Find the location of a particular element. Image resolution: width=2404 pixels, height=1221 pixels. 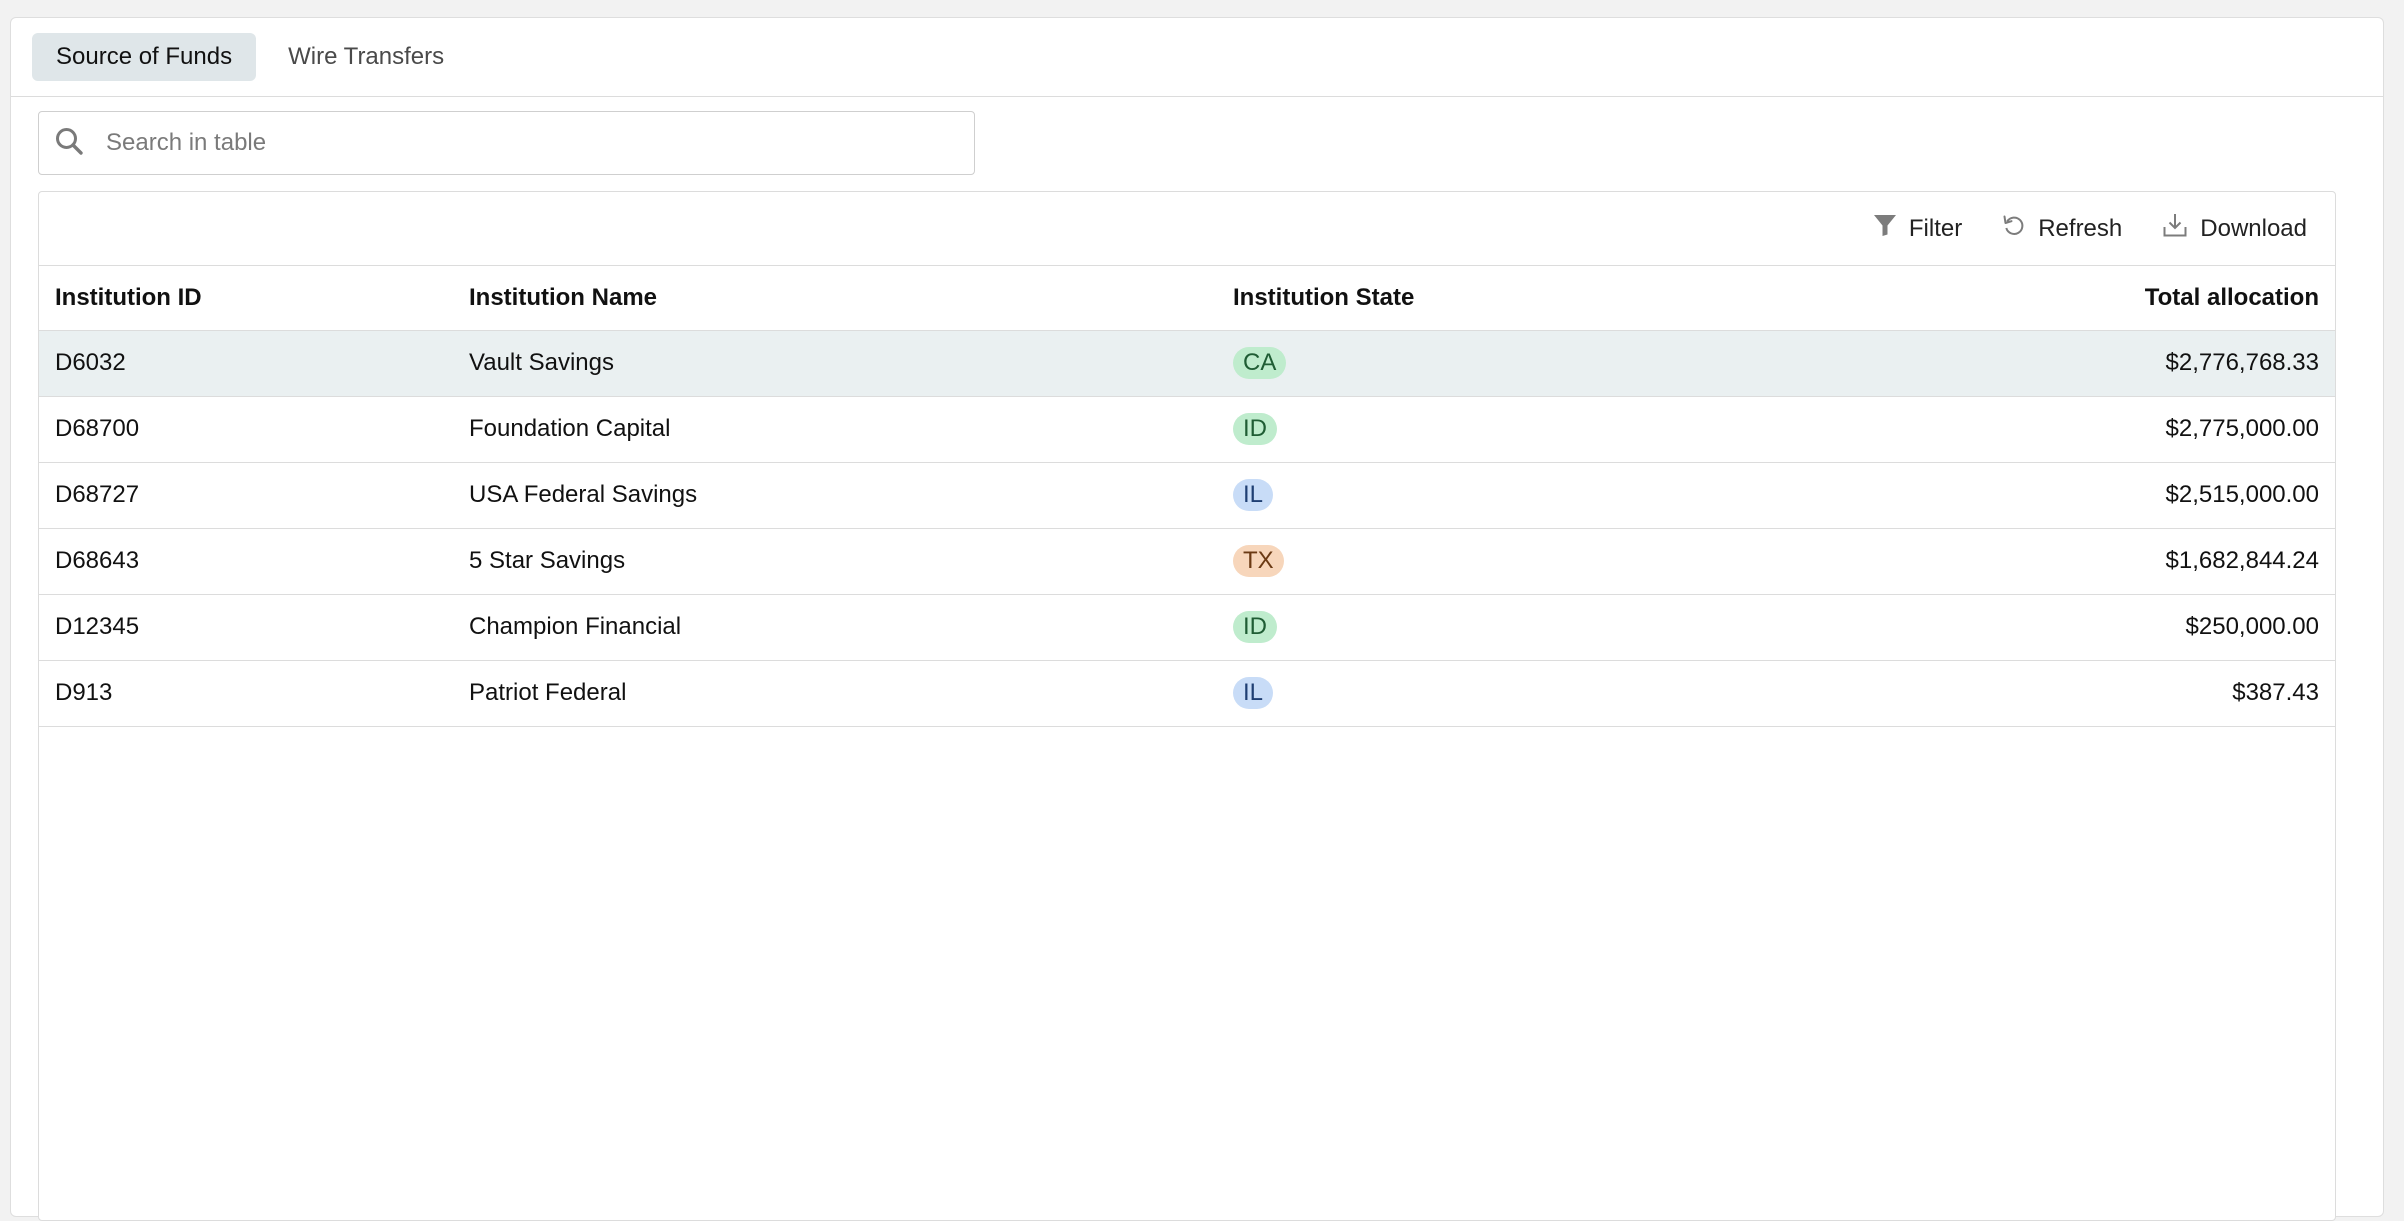

cell-institution-name: USA Federal Savings is located at coordinates (835, 495).